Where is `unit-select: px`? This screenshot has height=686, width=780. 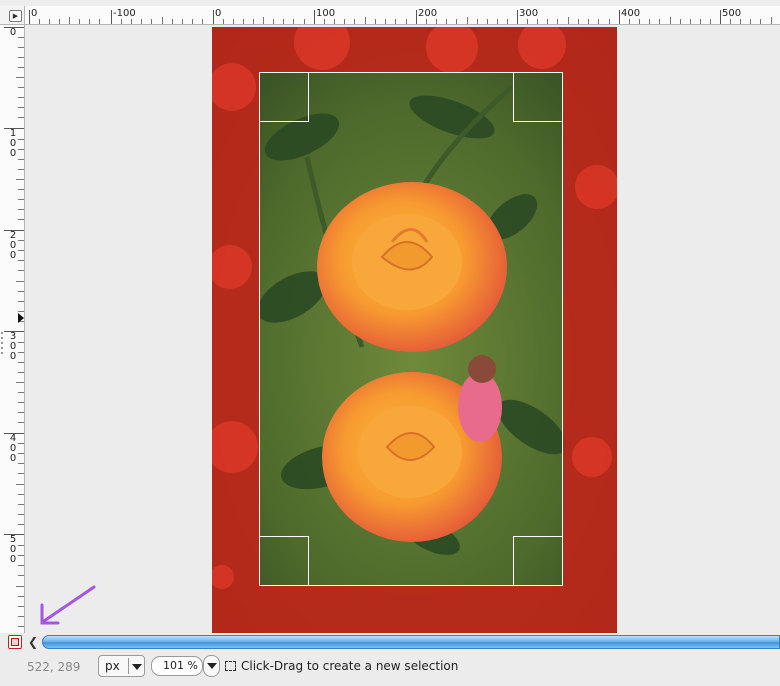 unit-select: px is located at coordinates (121, 666).